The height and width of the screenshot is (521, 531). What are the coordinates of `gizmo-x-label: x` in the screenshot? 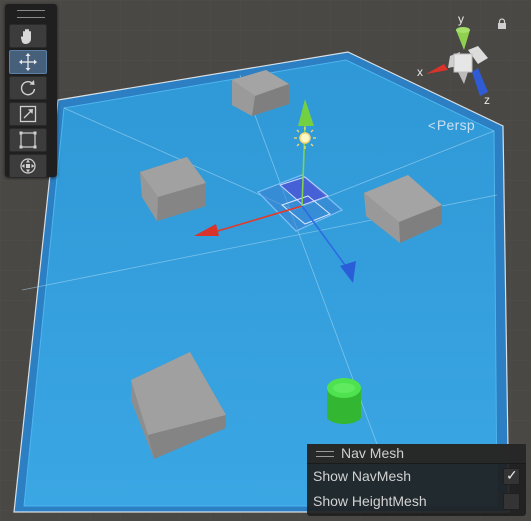 It's located at (420, 72).